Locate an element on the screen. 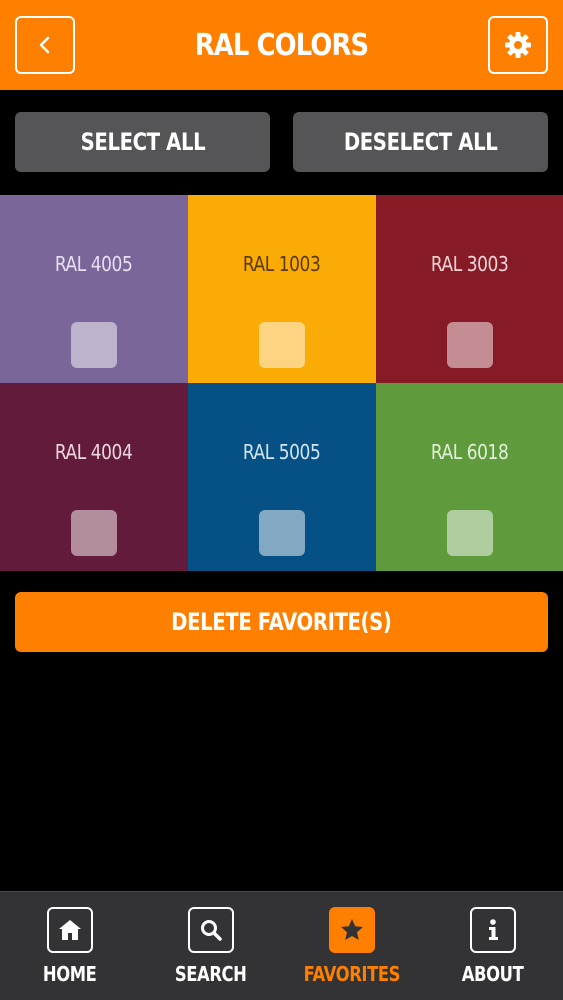 The height and width of the screenshot is (1000, 563). bottom-tab-bar: HOME SEARCH FAVORITES ABOUT is located at coordinates (281, 945).